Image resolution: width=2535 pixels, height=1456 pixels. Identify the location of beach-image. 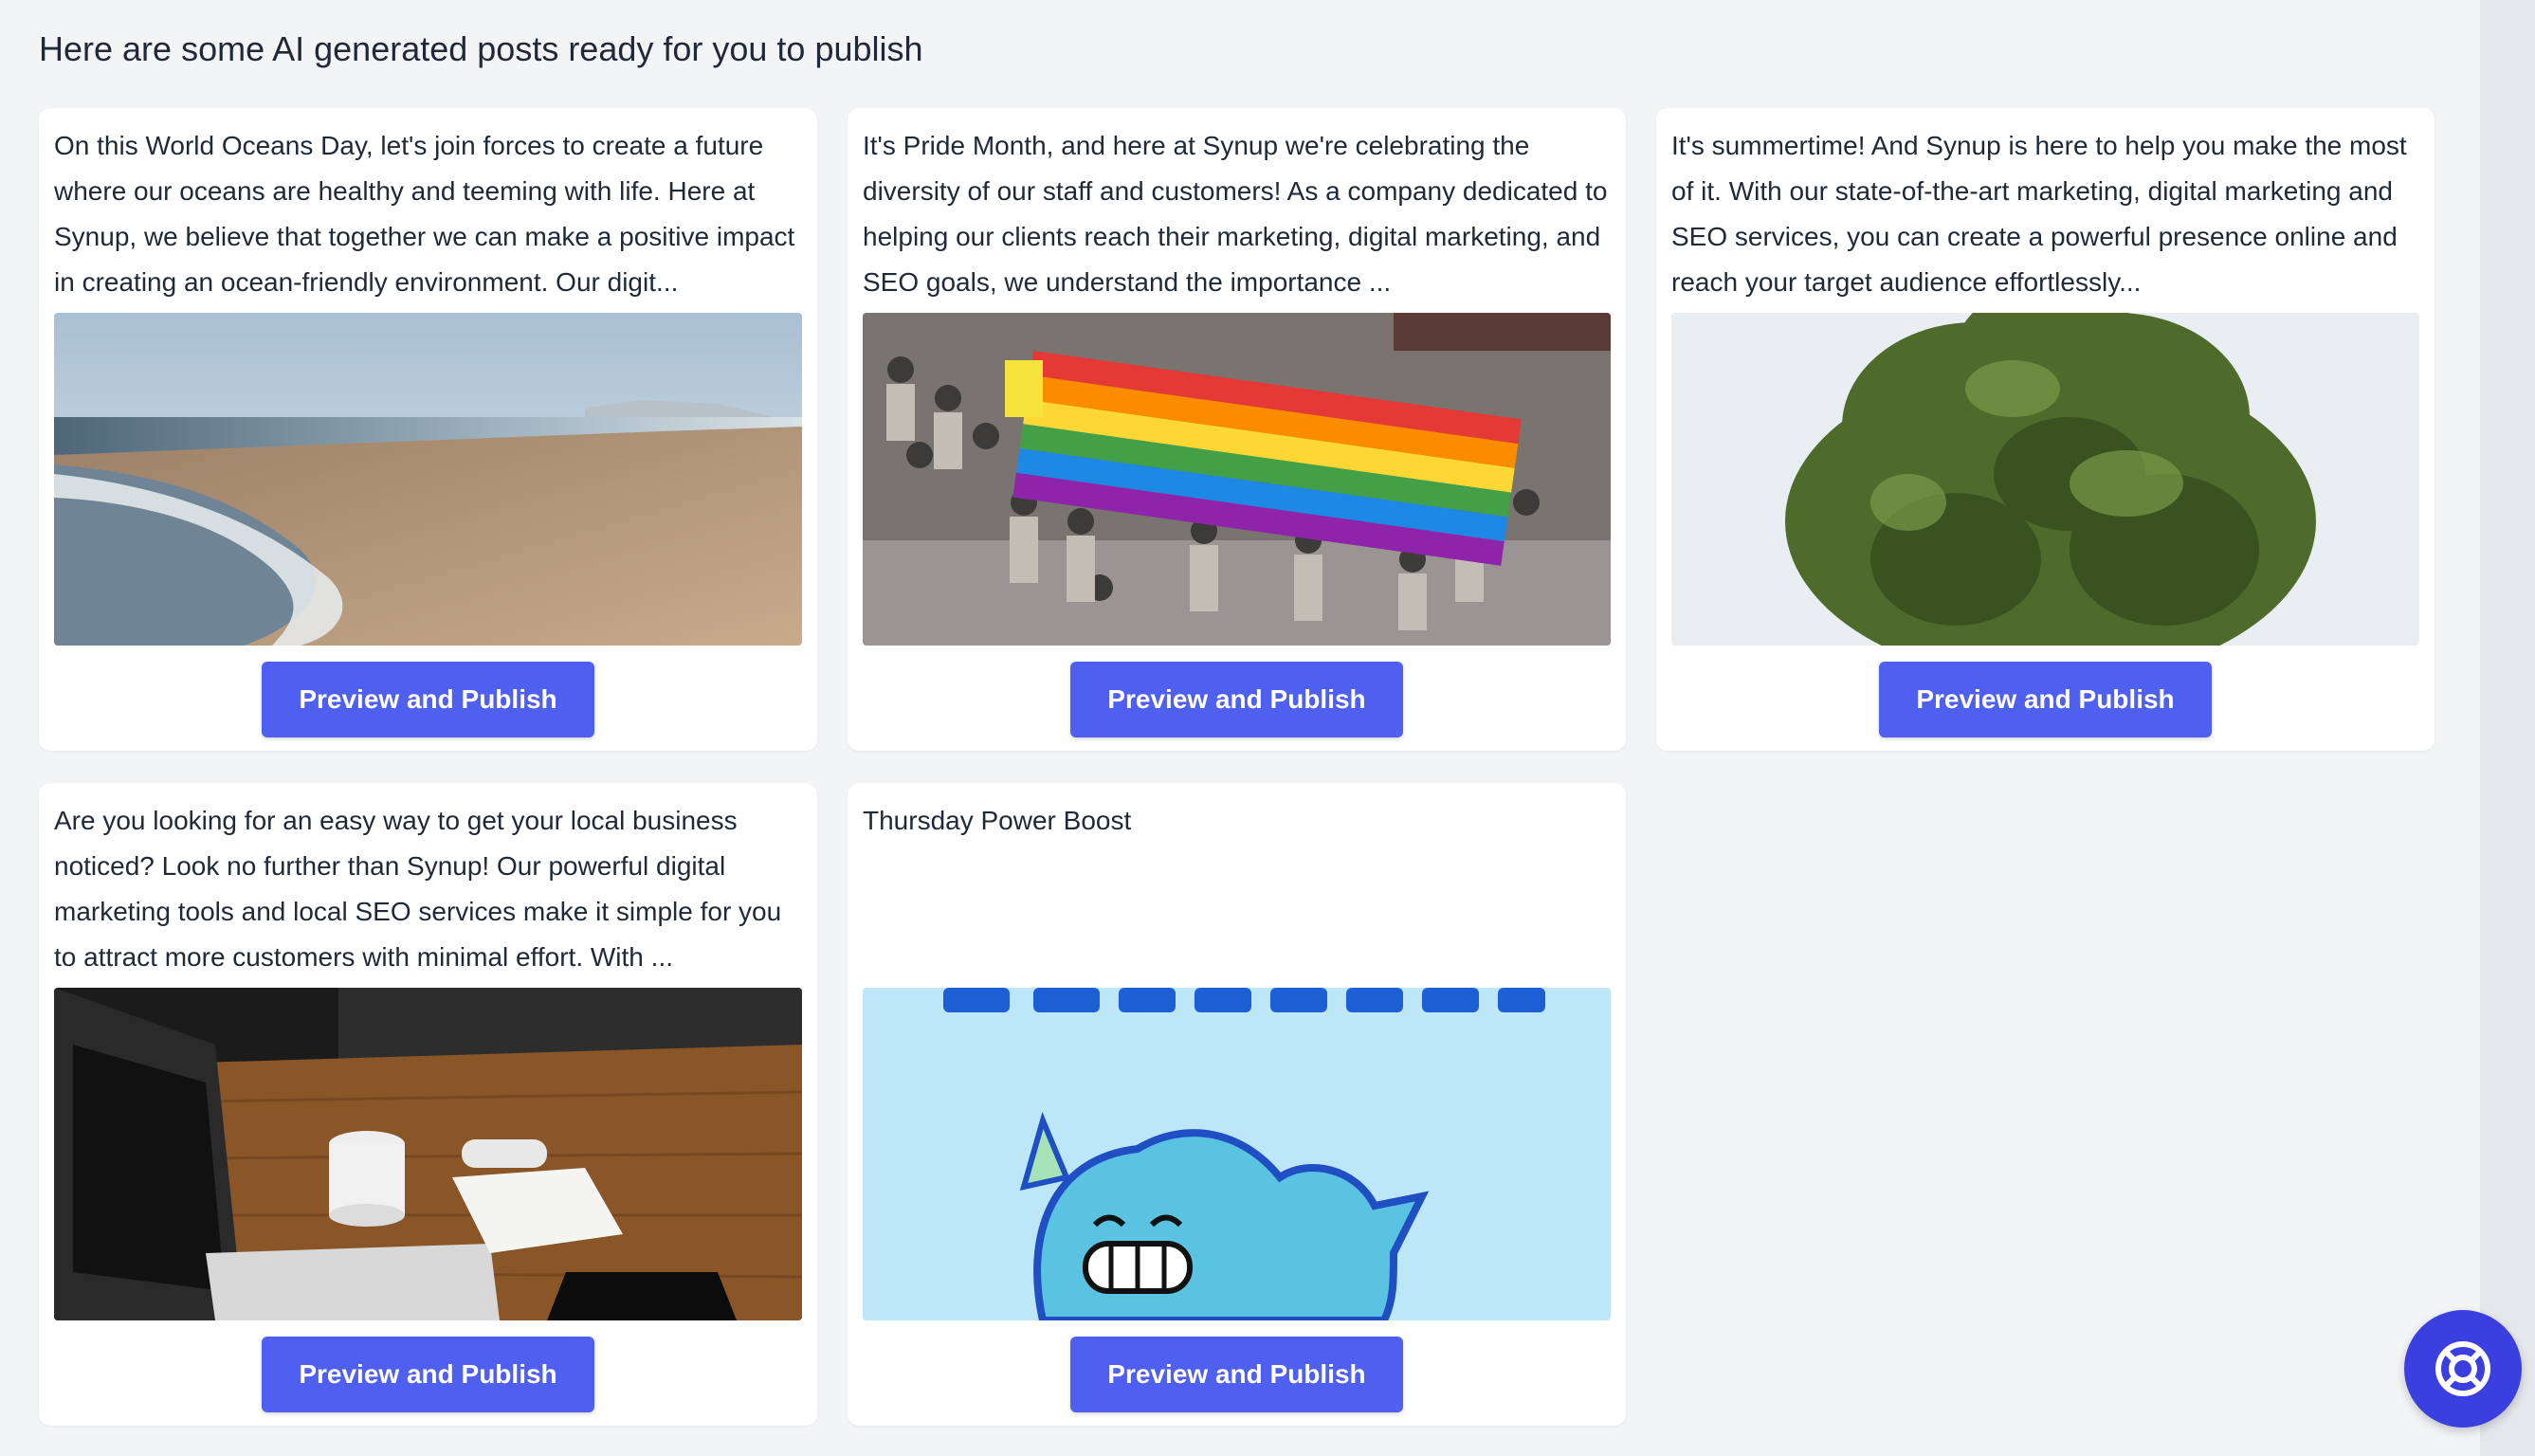
(428, 479).